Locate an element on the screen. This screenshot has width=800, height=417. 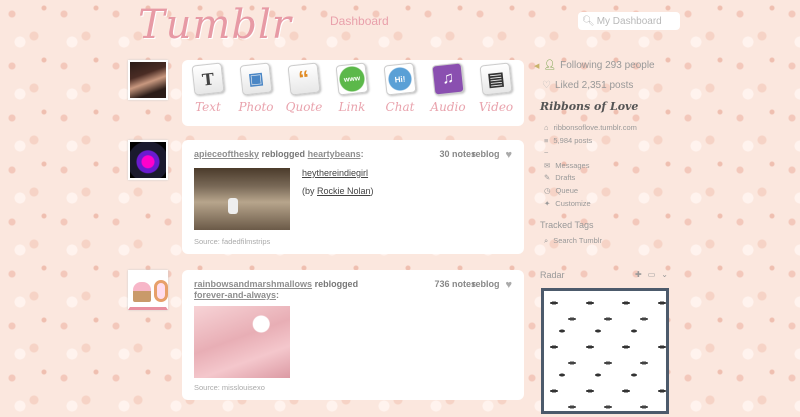
post-type-label: Link is located at coordinates (352, 107).